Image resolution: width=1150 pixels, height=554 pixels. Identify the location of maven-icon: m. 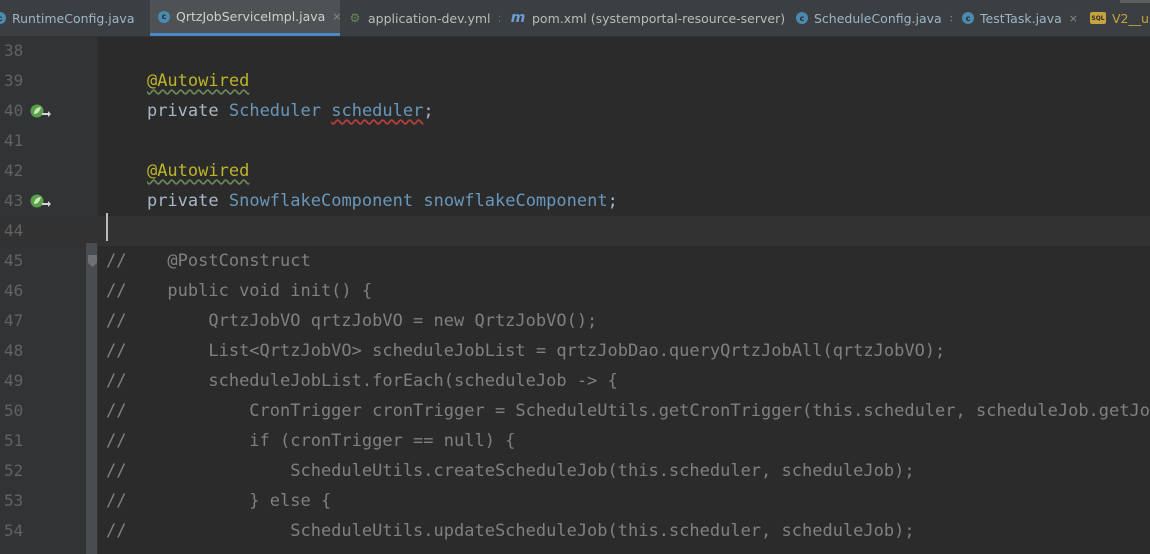
(518, 18).